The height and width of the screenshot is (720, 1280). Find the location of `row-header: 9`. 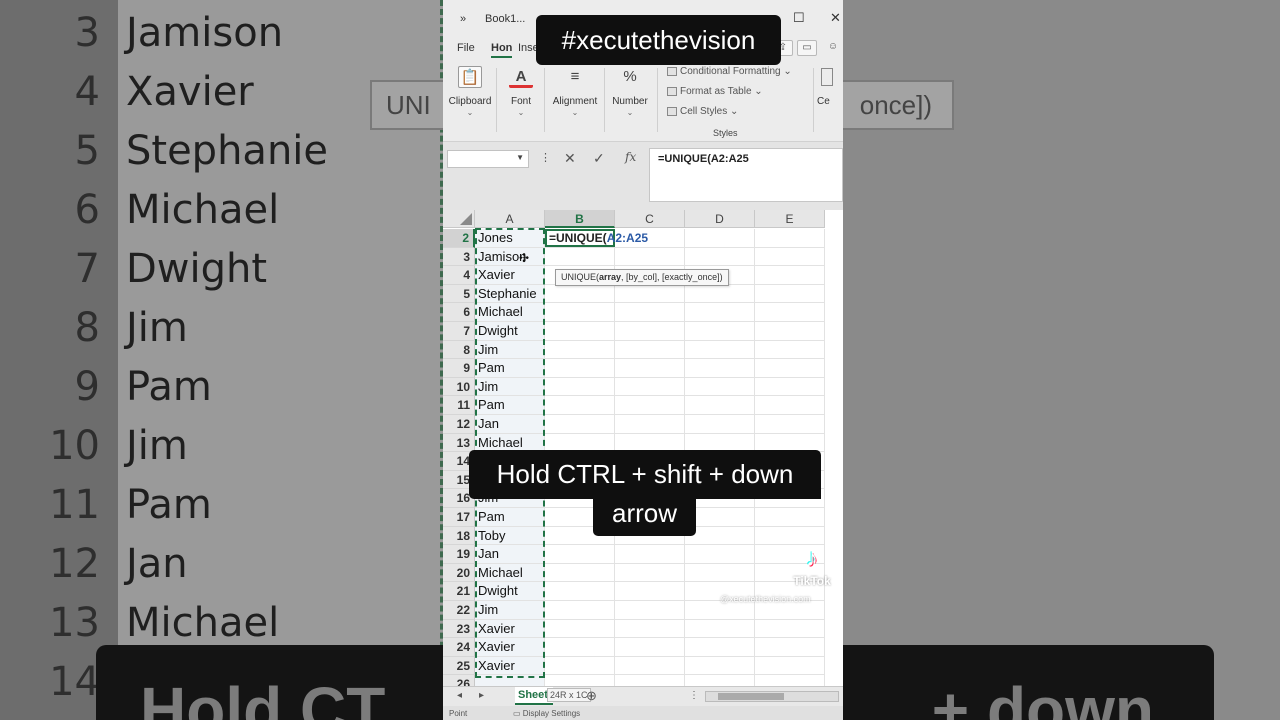

row-header: 9 is located at coordinates (459, 368).